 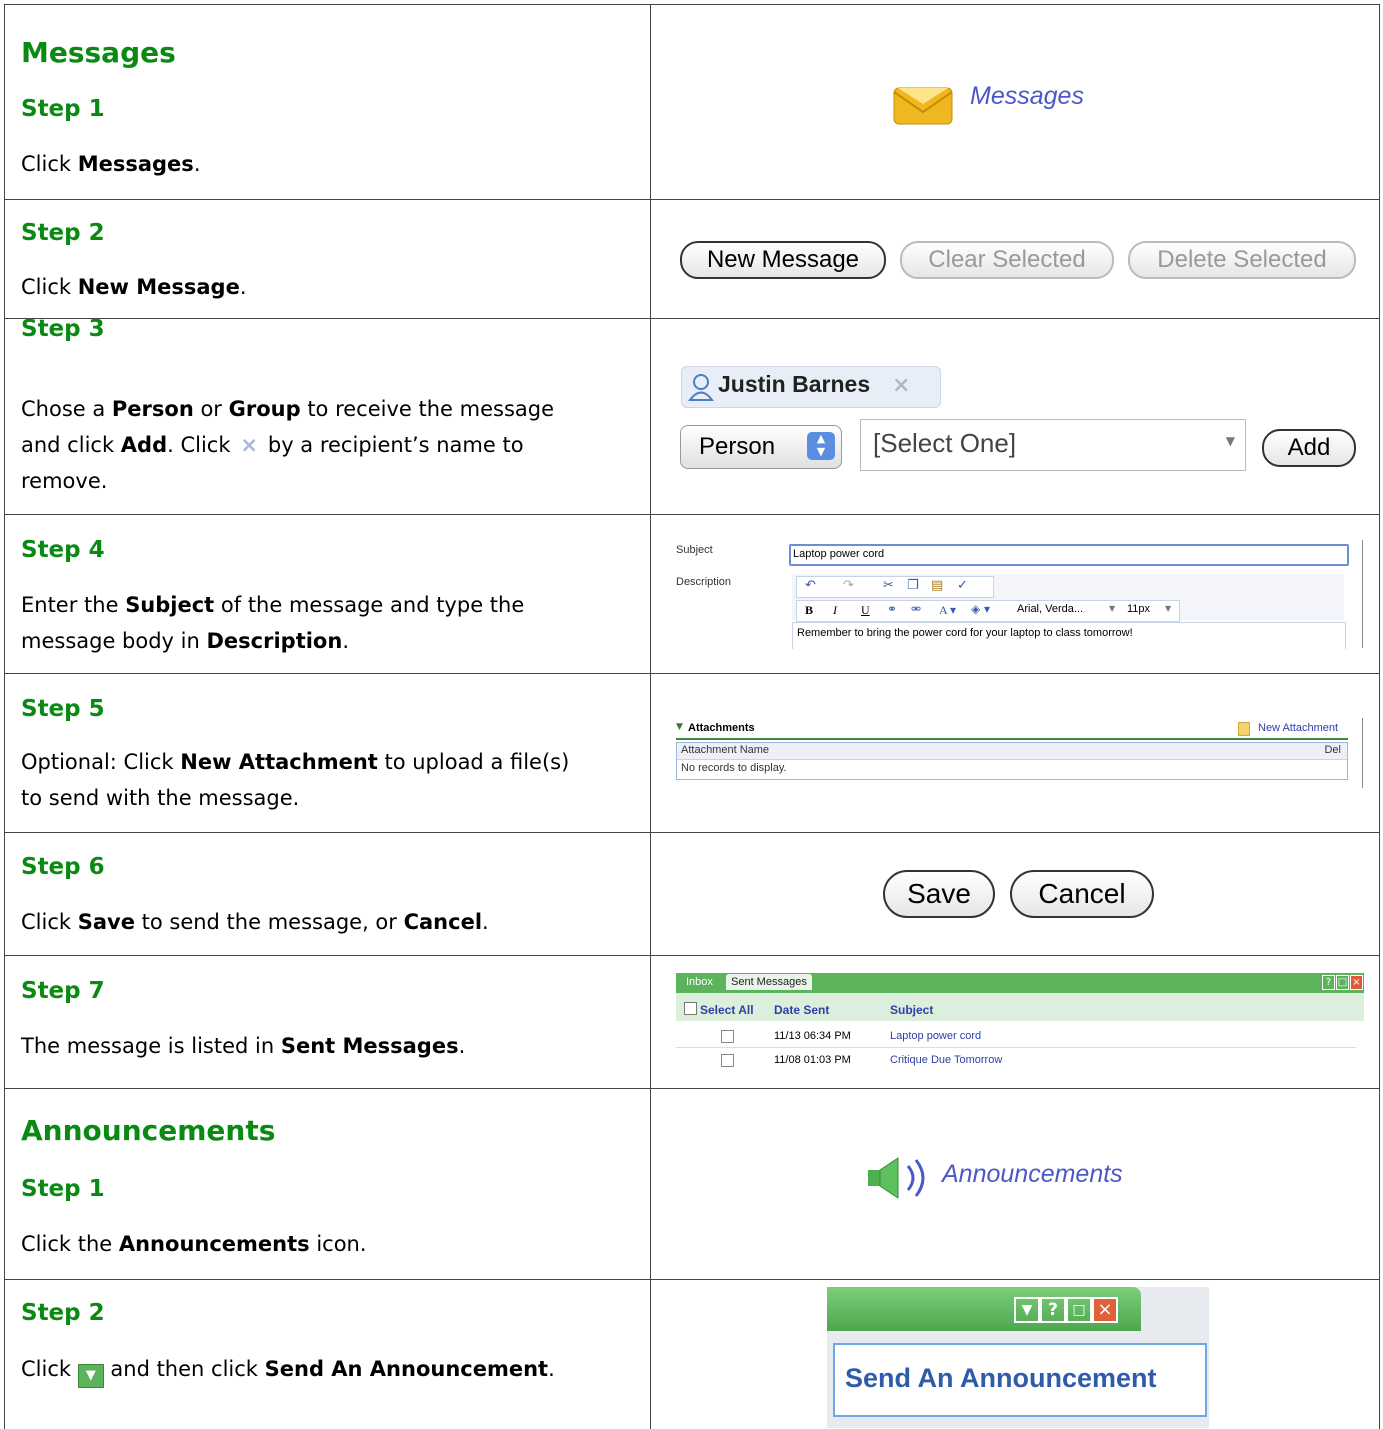 I want to click on step-label: Step 4, so click(x=63, y=550).